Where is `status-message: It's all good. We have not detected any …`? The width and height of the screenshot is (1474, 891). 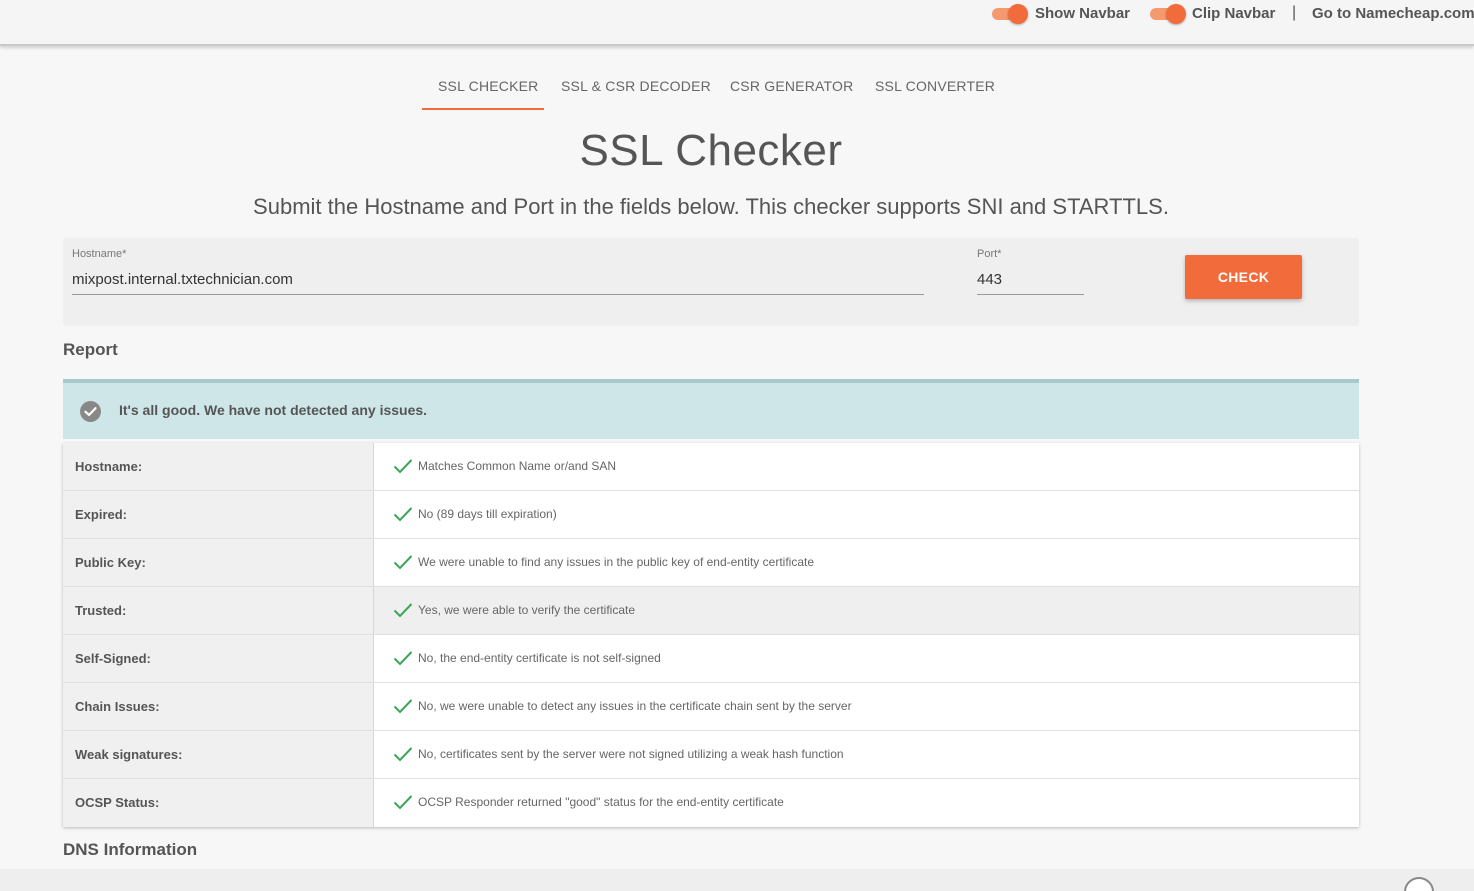
status-message: It's all good. We have not detected any … is located at coordinates (273, 410).